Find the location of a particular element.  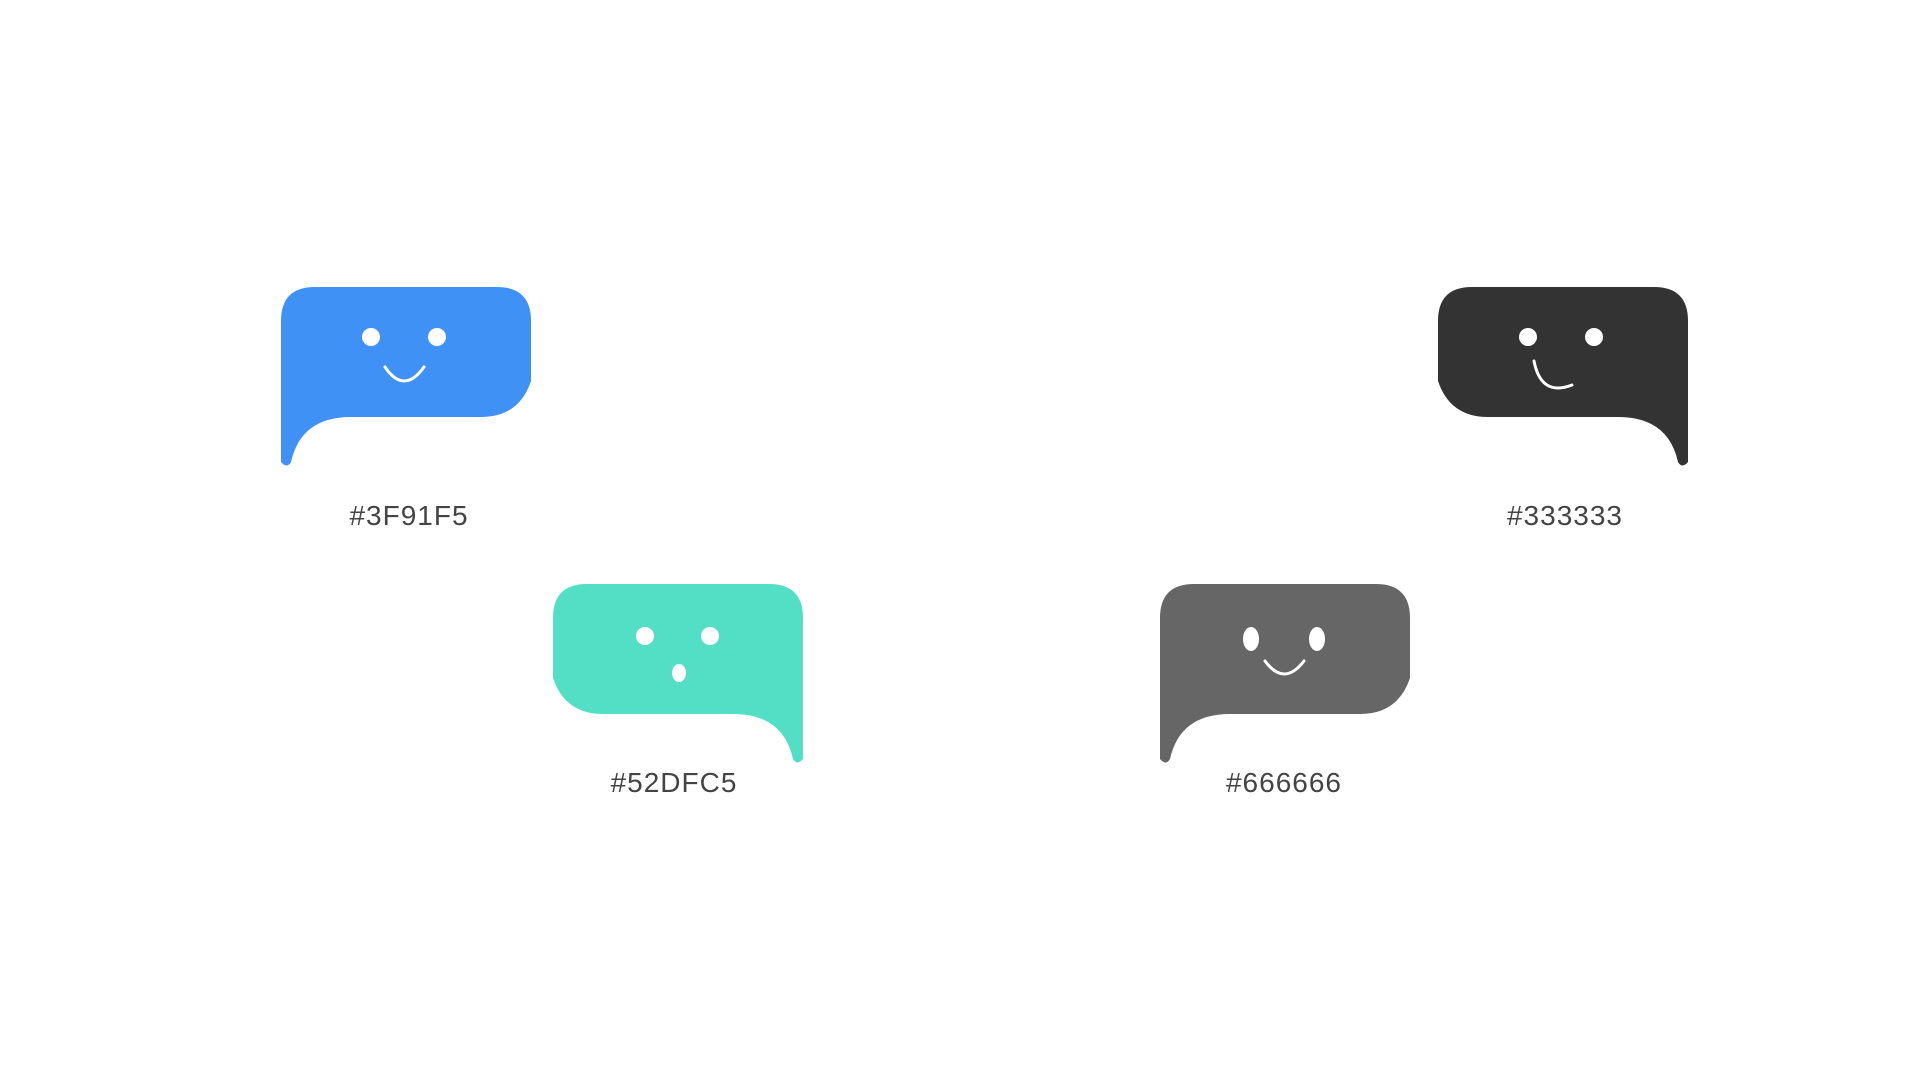

swatch-gray is located at coordinates (1285, 674).